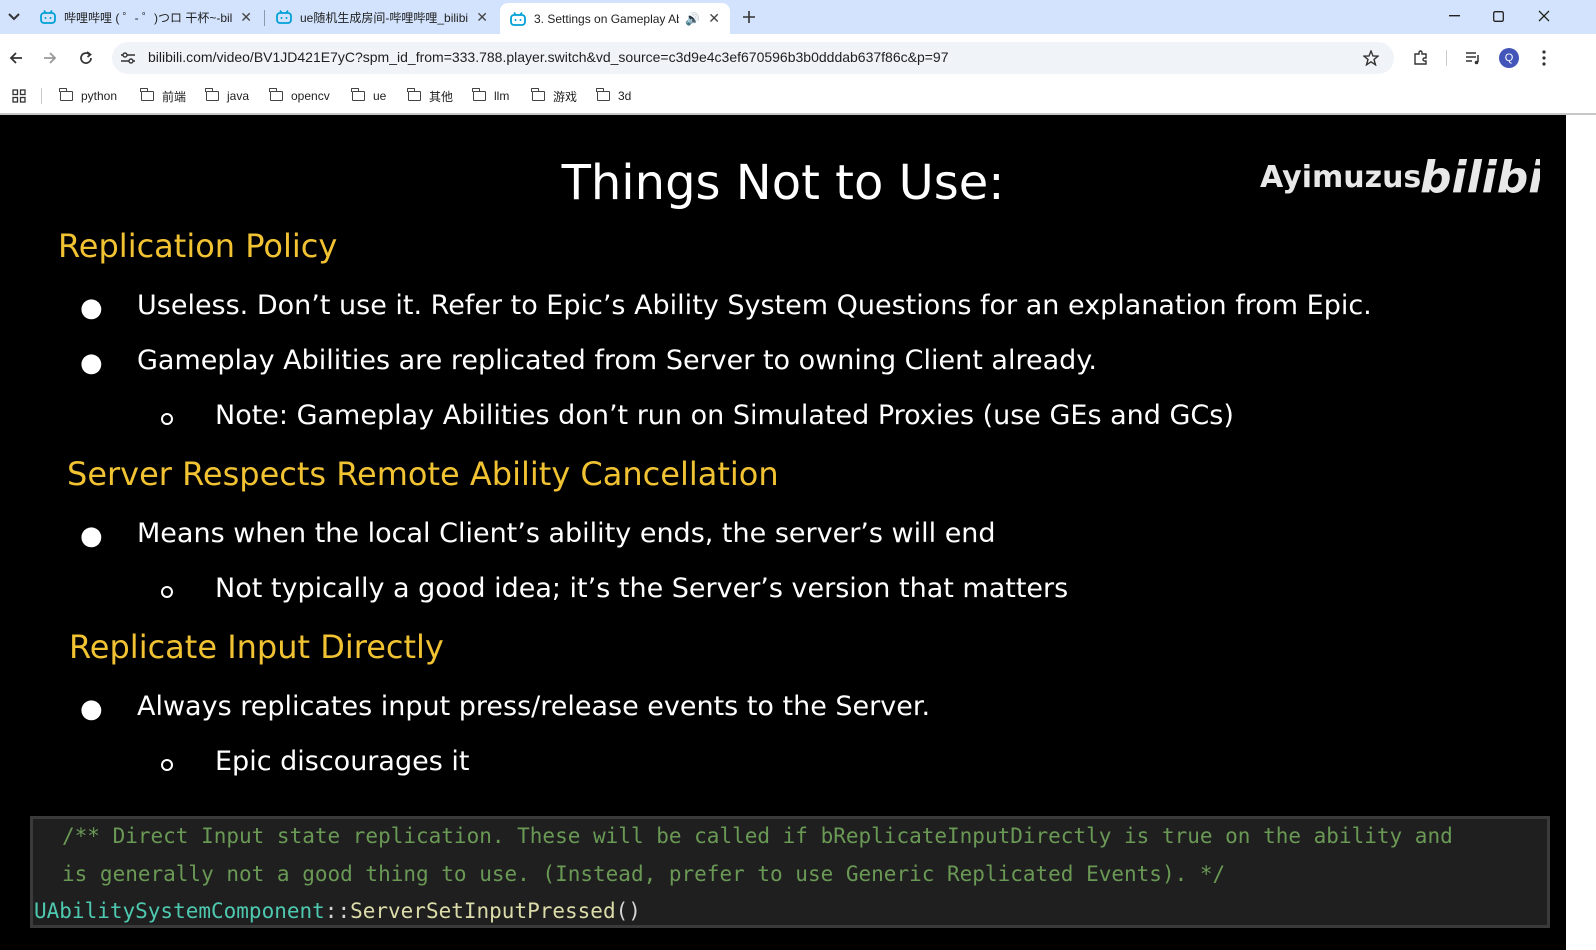 This screenshot has width=1596, height=950. I want to click on tab-separator, so click(264, 18).